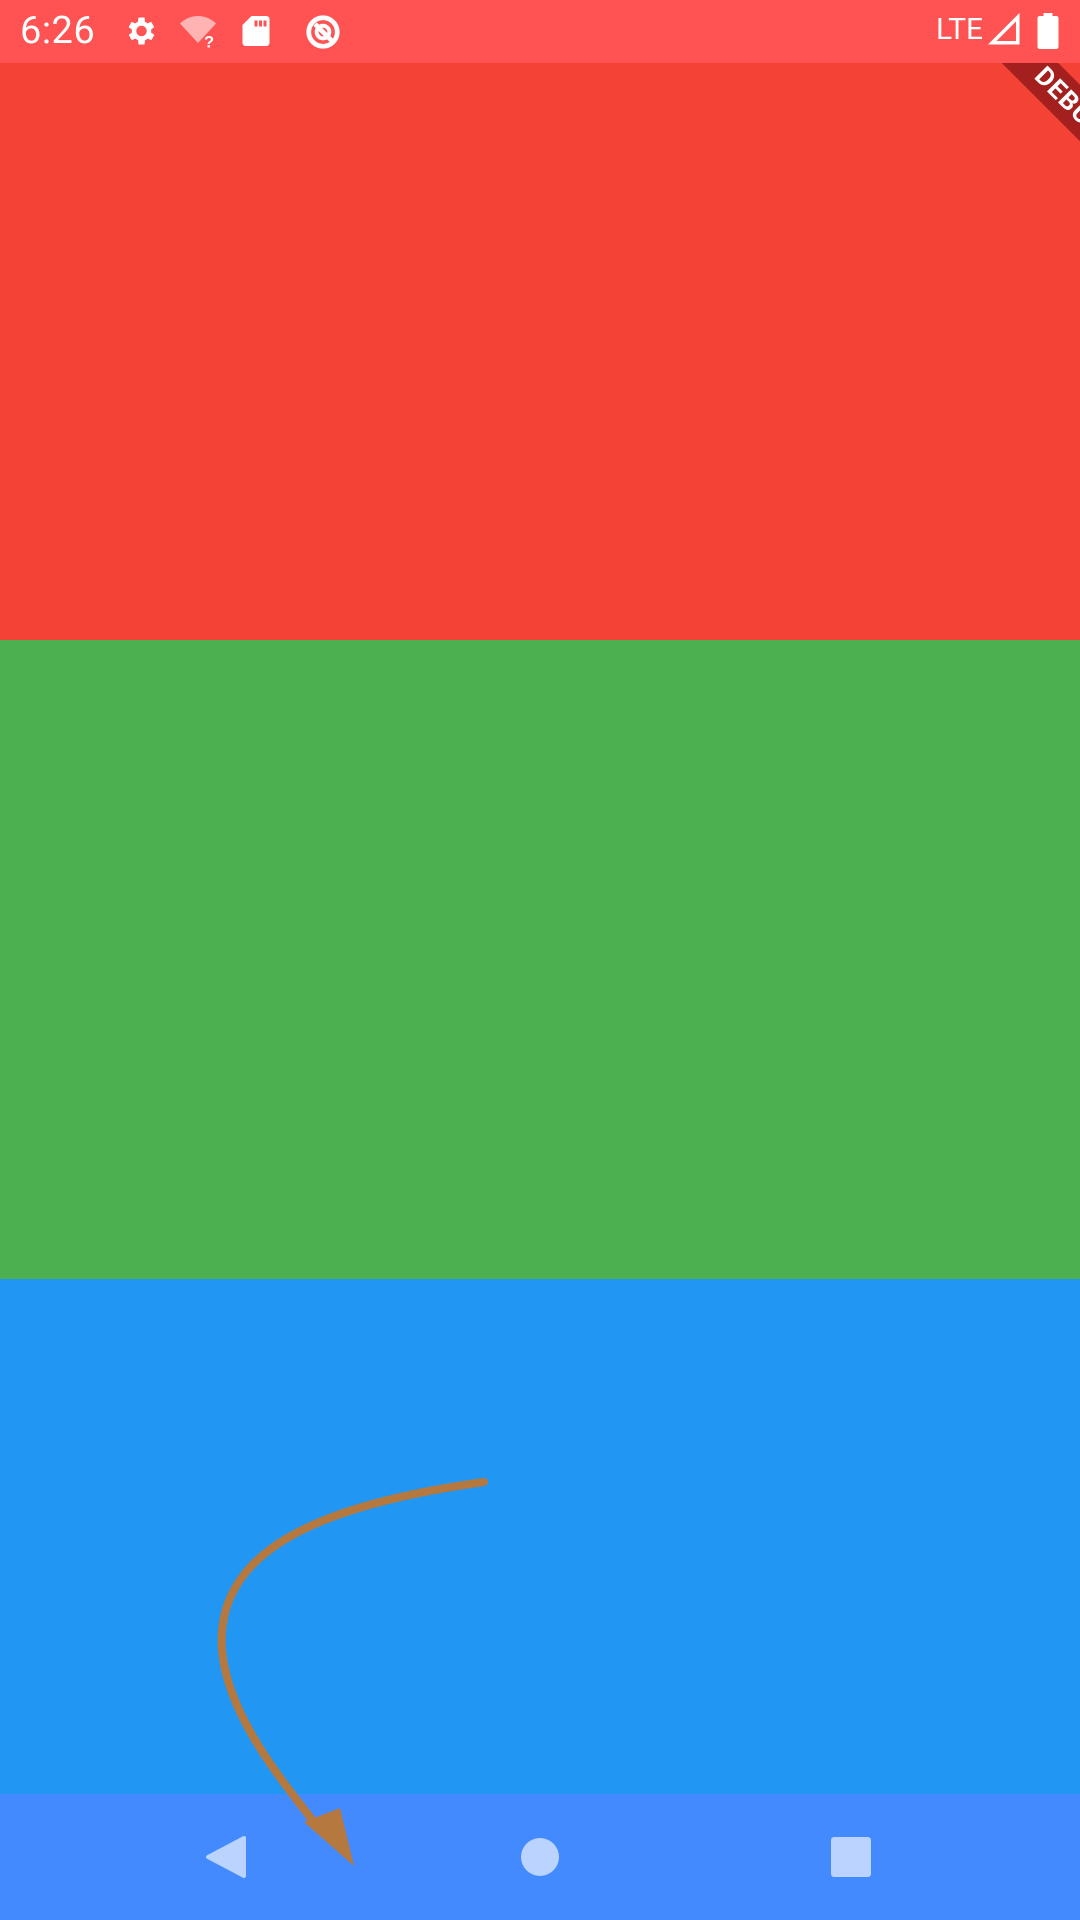 This screenshot has height=1920, width=1080. I want to click on wifi-unknown-icon: ?, so click(197, 32).